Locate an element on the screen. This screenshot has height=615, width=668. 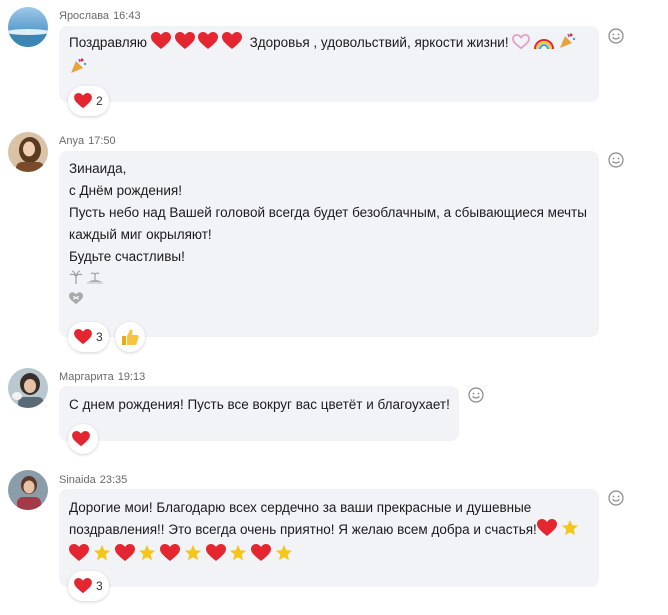
rainbow-icon is located at coordinates (544, 46).